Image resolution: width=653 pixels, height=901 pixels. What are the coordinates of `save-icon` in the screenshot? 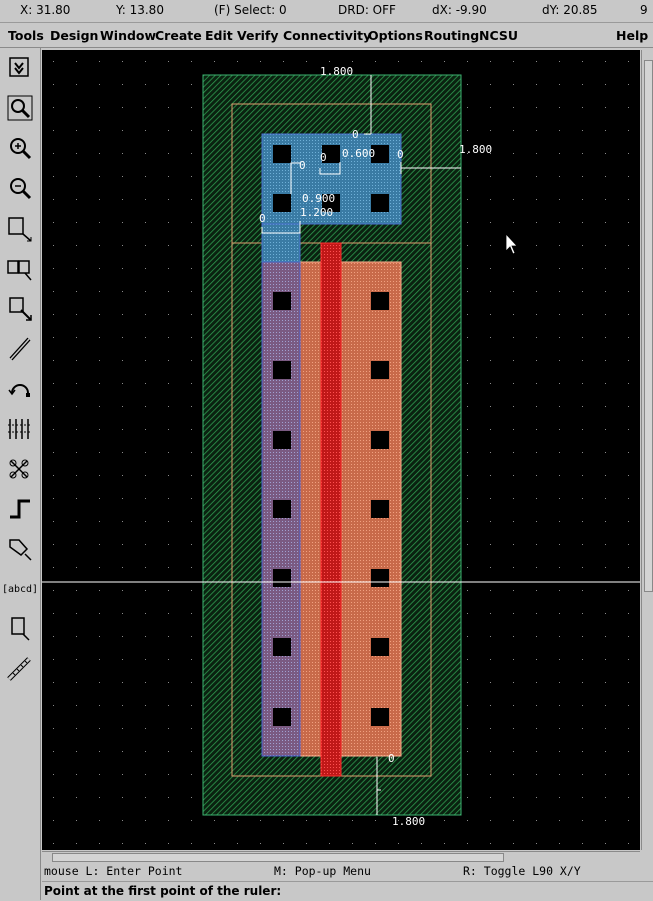 It's located at (20, 69).